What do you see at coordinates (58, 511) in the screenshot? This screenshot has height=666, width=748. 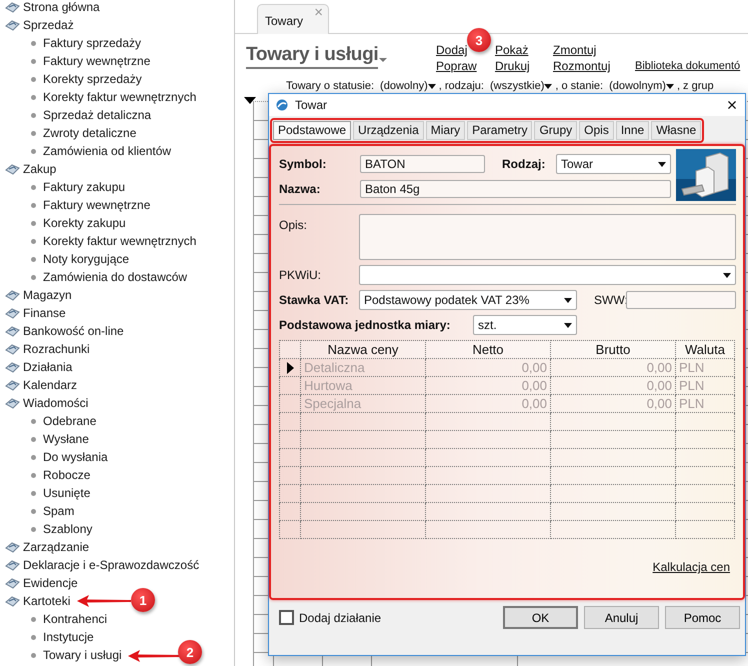 I see `sidebar-item: Spam` at bounding box center [58, 511].